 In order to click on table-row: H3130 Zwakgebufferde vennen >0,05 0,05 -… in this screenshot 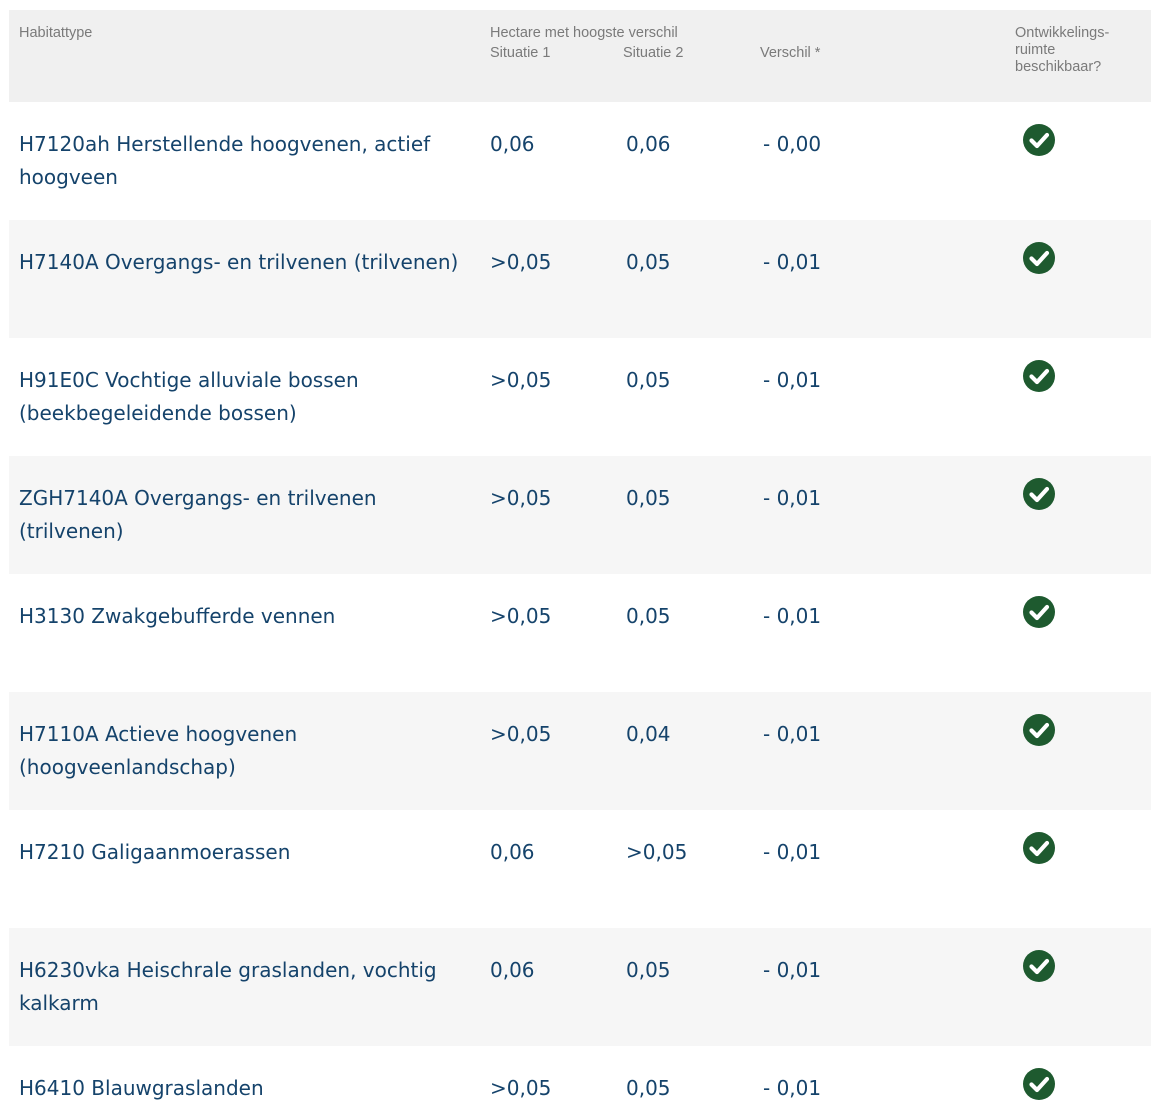, I will do `click(580, 633)`.